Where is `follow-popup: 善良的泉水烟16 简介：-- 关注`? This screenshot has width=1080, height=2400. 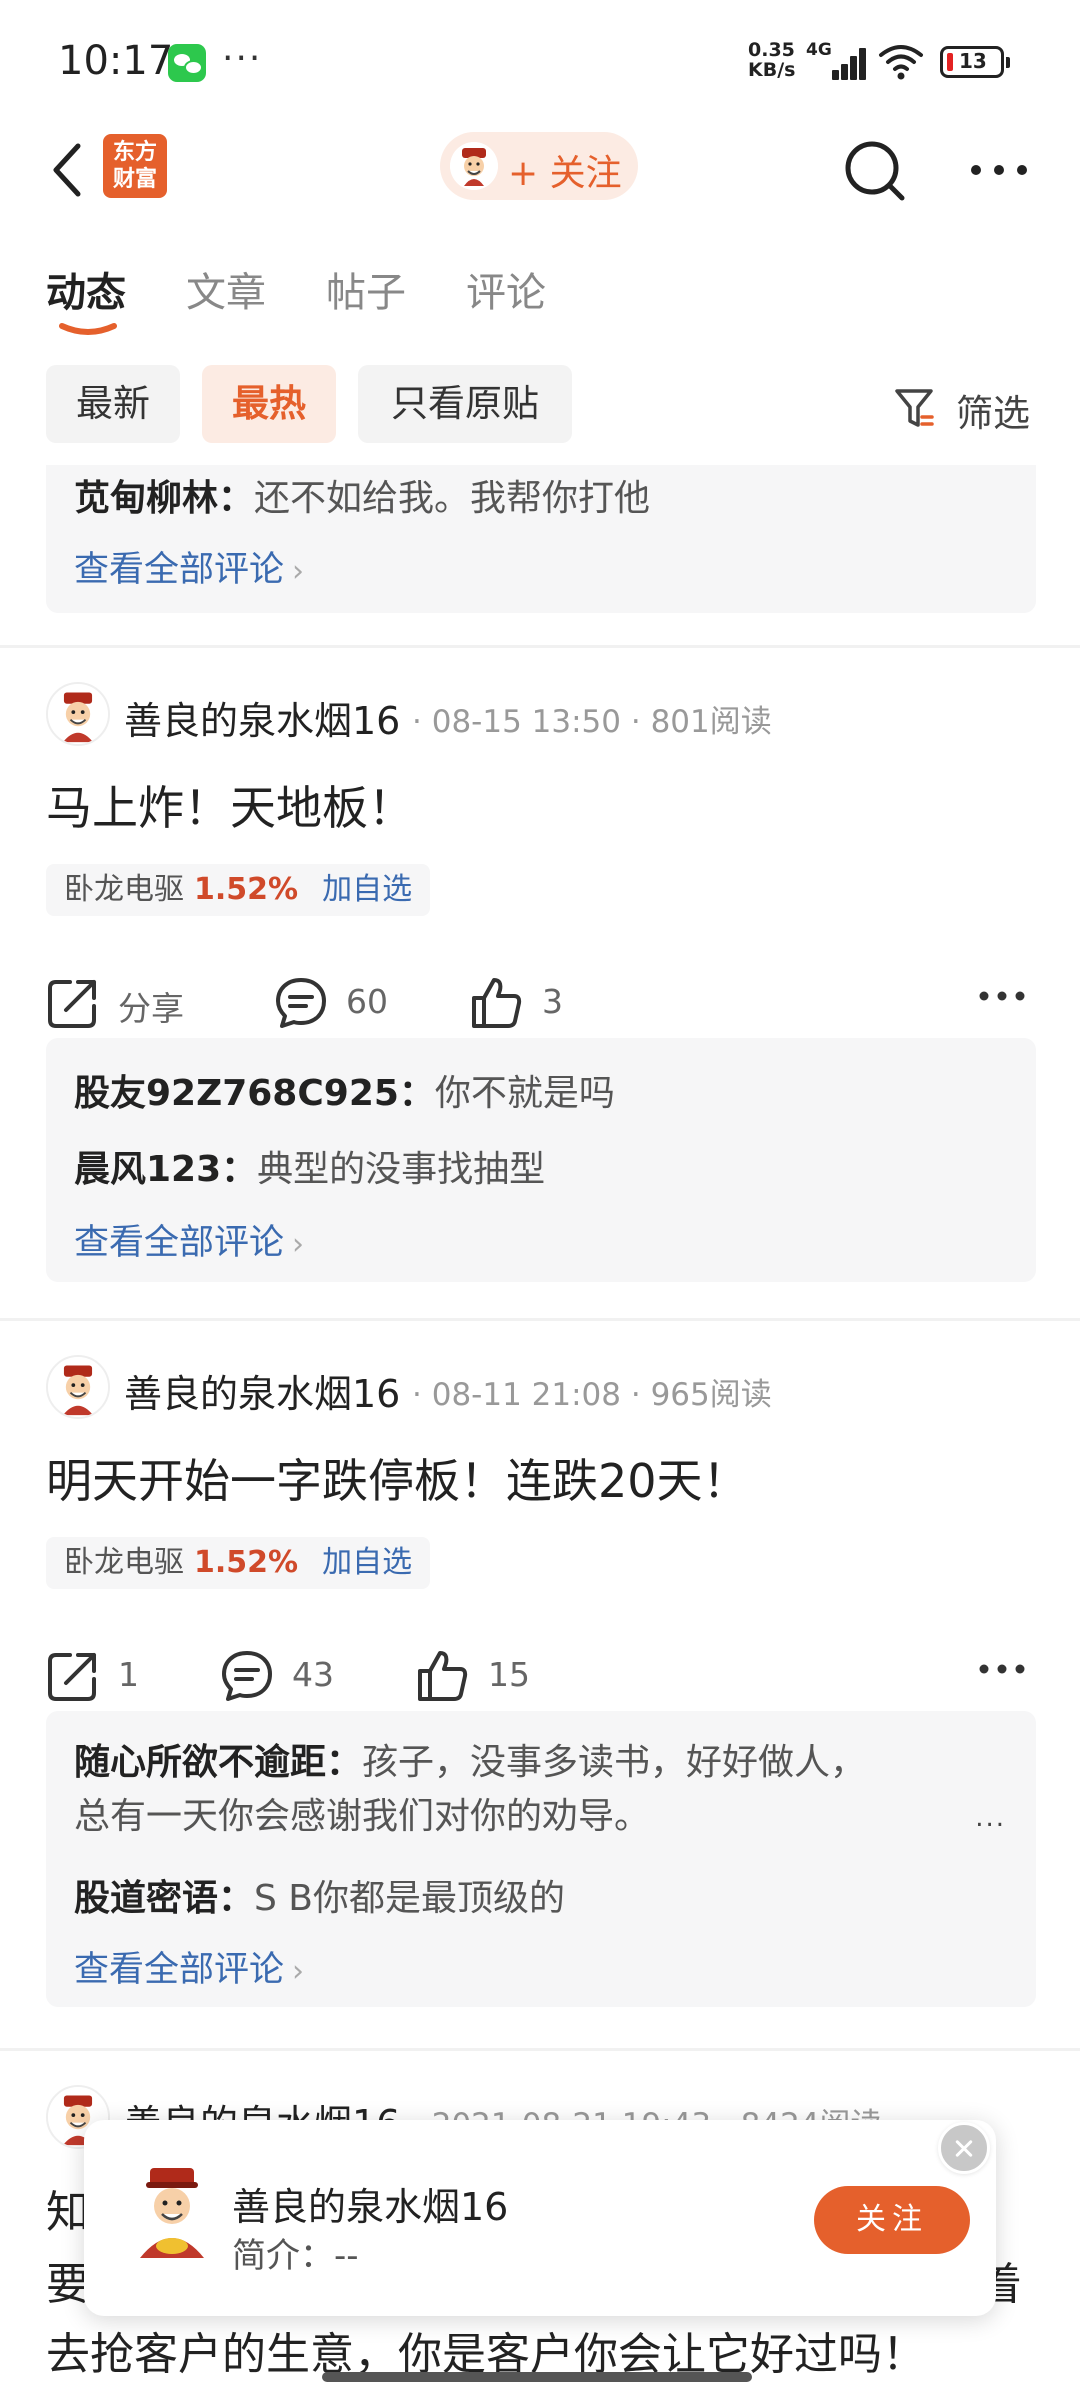
follow-popup: 善良的泉水烟16 简介：-- 关注 is located at coordinates (540, 2218).